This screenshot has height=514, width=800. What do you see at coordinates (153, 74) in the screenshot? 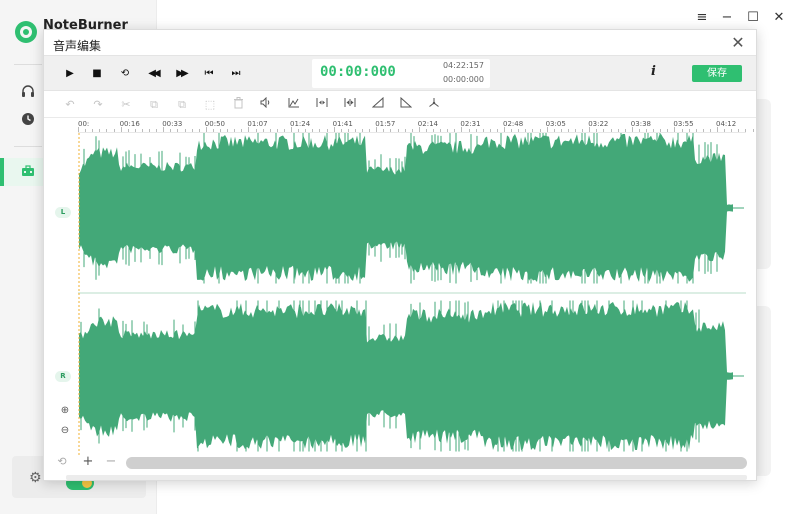
I see `rewind-button: ◀◀` at bounding box center [153, 74].